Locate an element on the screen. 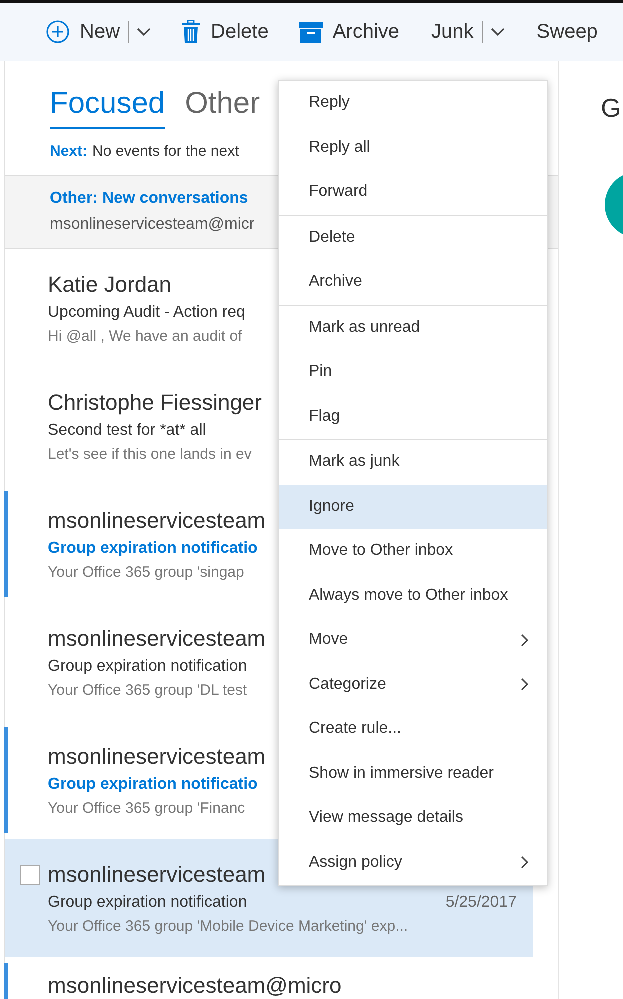 Image resolution: width=623 pixels, height=999 pixels. banner-title: Other: New conversations is located at coordinates (149, 199).